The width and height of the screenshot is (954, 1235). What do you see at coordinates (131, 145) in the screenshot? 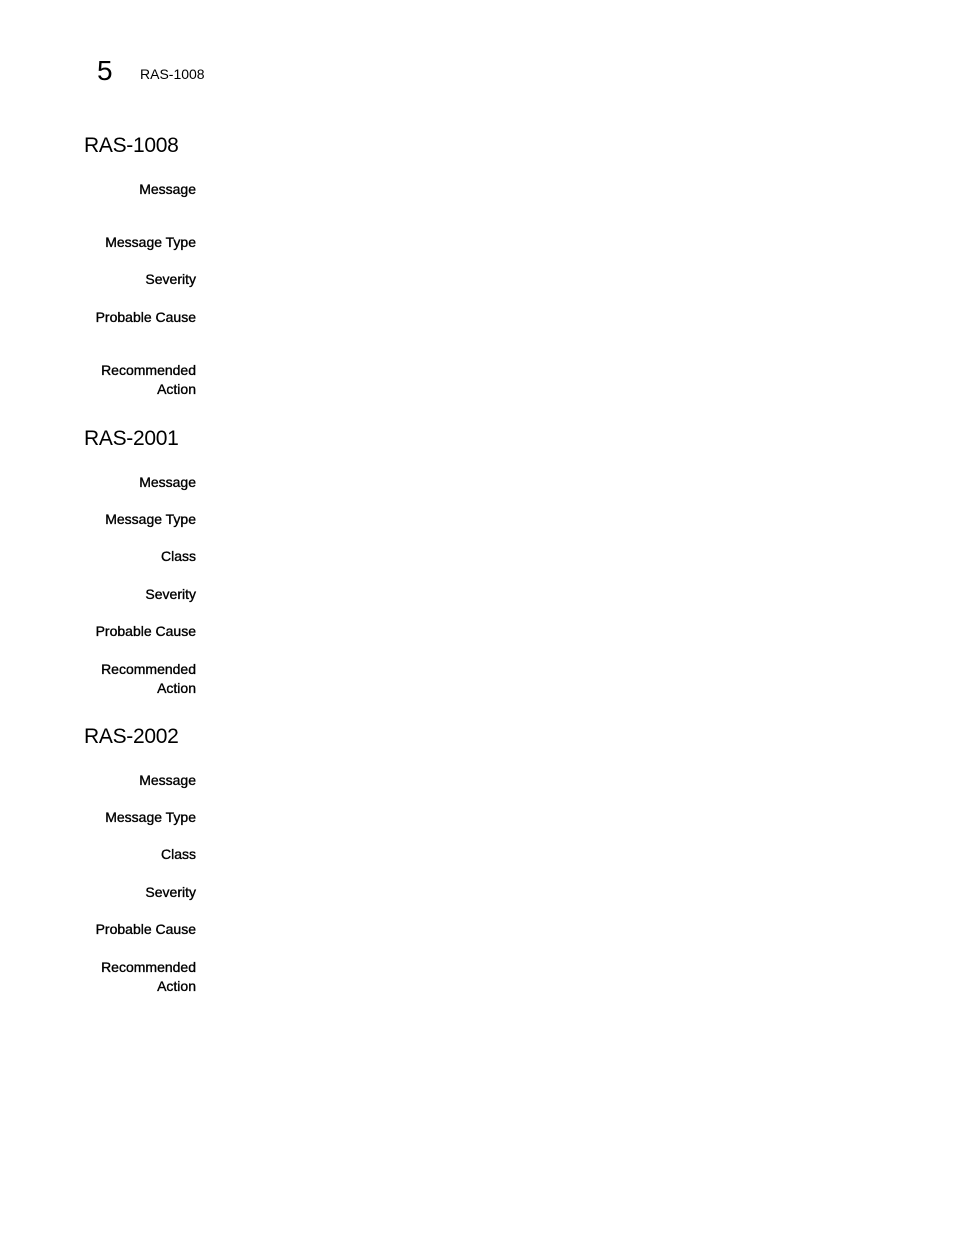
I see `entry-title: RAS-1008` at bounding box center [131, 145].